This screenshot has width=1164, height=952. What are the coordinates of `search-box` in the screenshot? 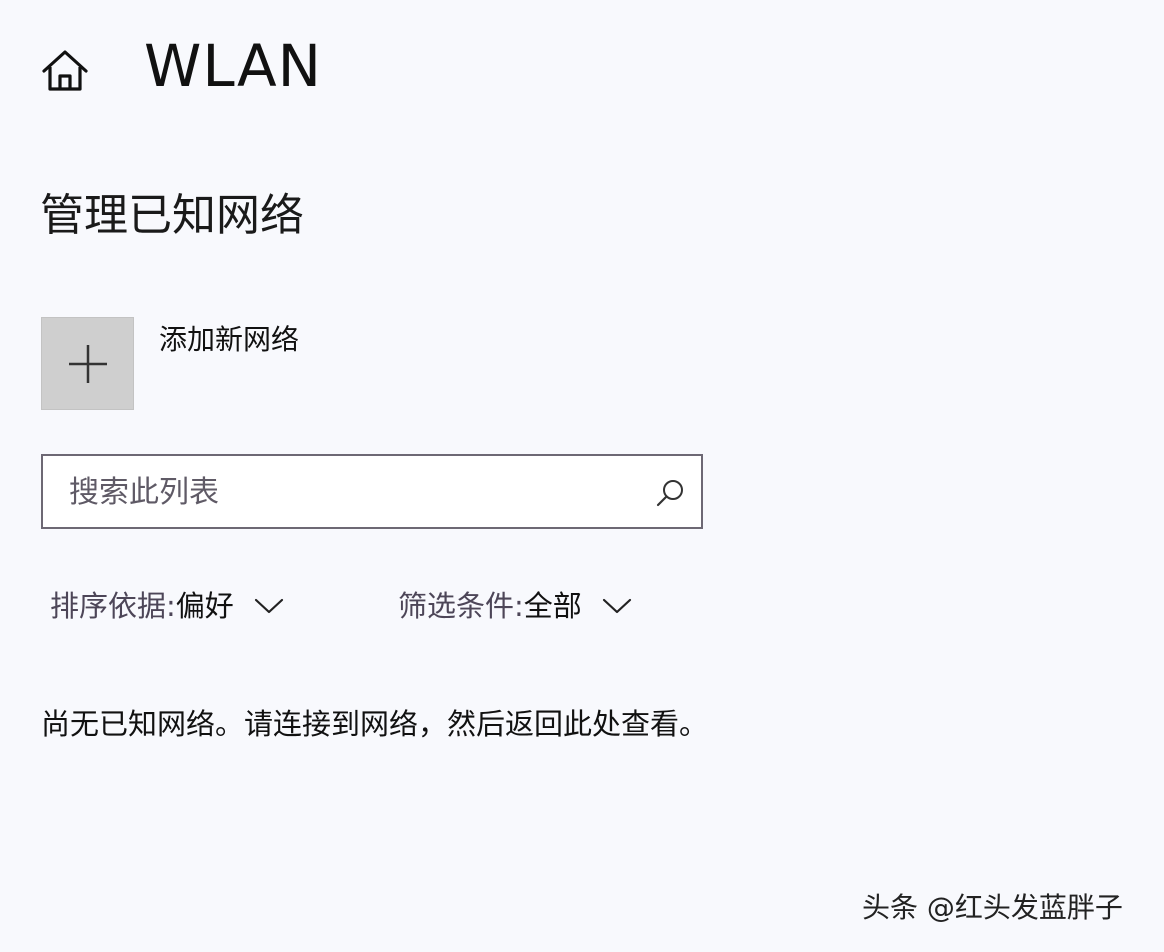 It's located at (372, 491).